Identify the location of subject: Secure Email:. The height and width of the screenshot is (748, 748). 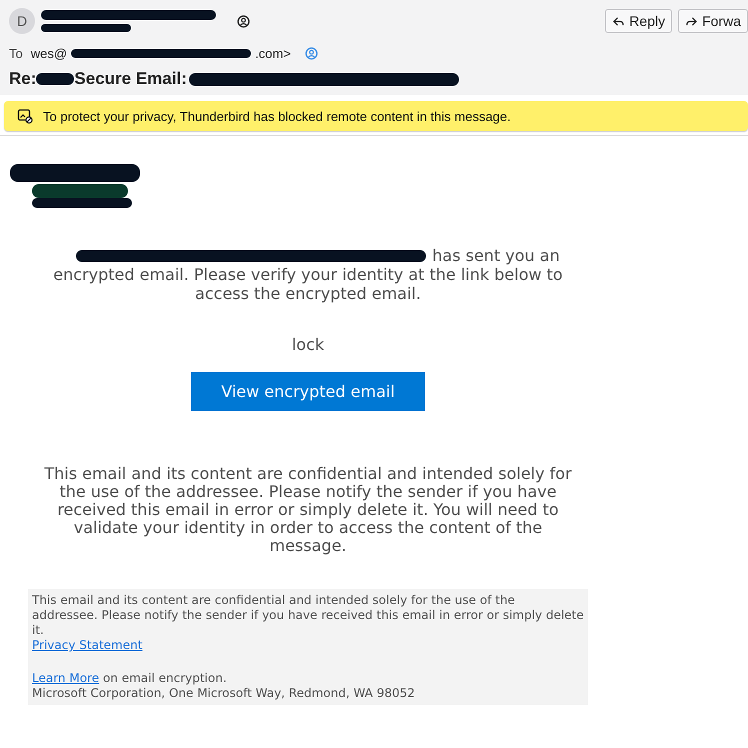
(130, 79).